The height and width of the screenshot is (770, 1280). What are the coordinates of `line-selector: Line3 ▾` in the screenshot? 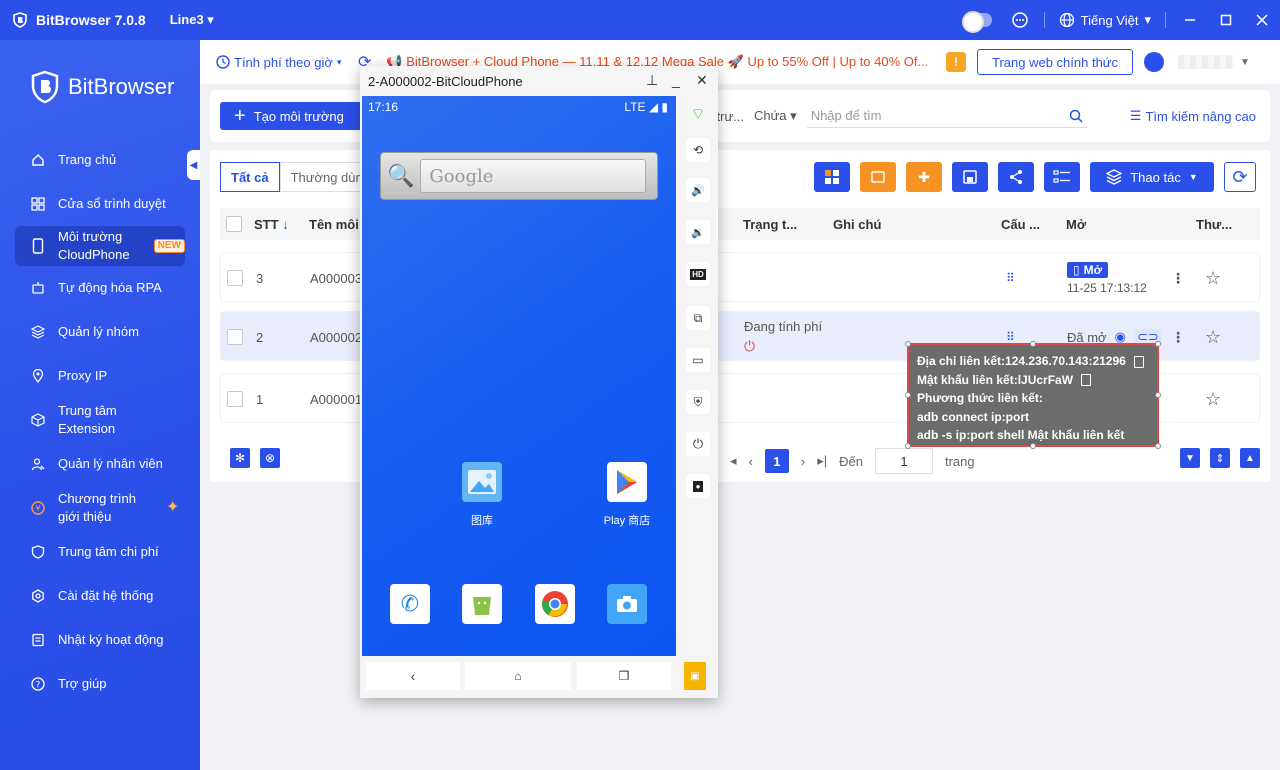 It's located at (192, 20).